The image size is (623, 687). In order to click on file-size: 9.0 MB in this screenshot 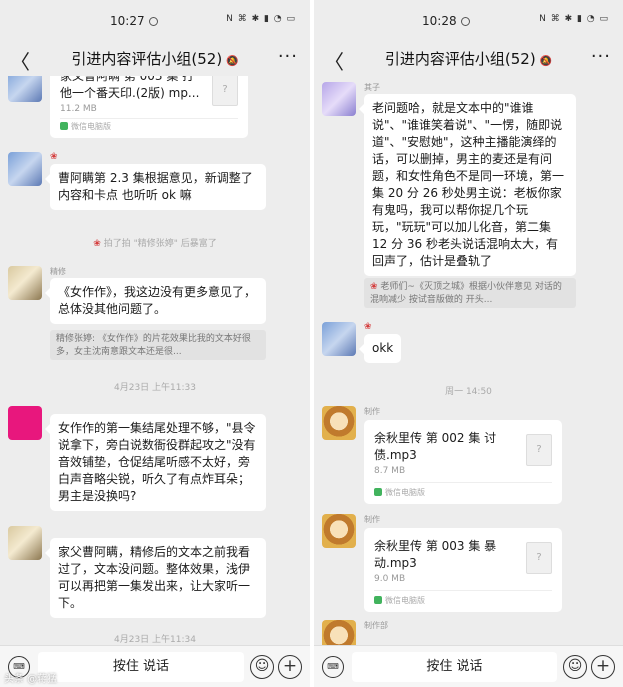, I will do `click(390, 579)`.